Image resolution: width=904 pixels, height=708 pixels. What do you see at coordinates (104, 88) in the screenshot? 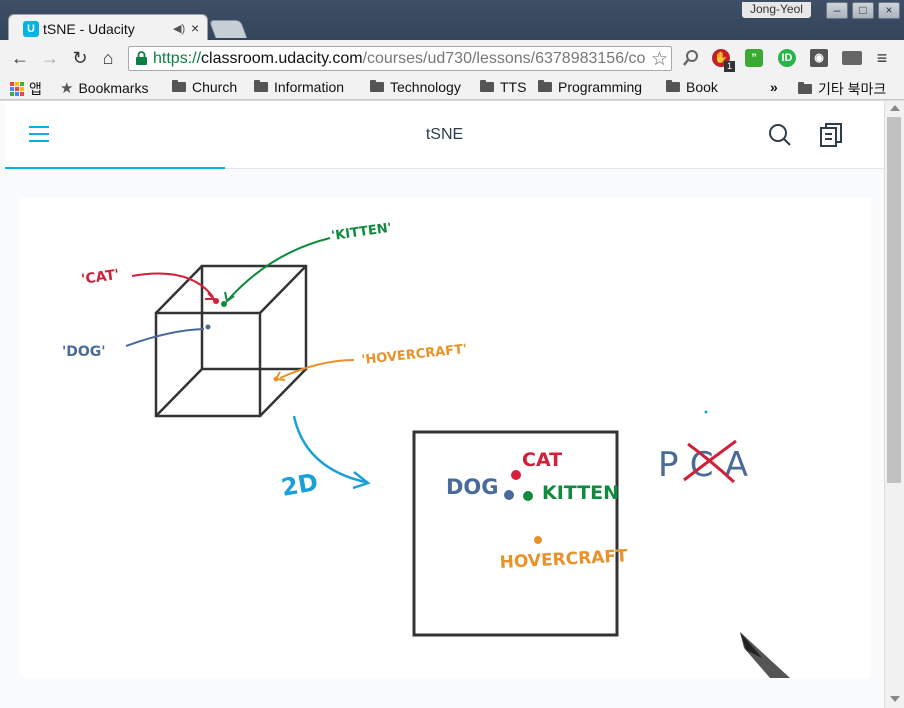
I see `bookmark-bookmarks: ★ Bookmarks` at bounding box center [104, 88].